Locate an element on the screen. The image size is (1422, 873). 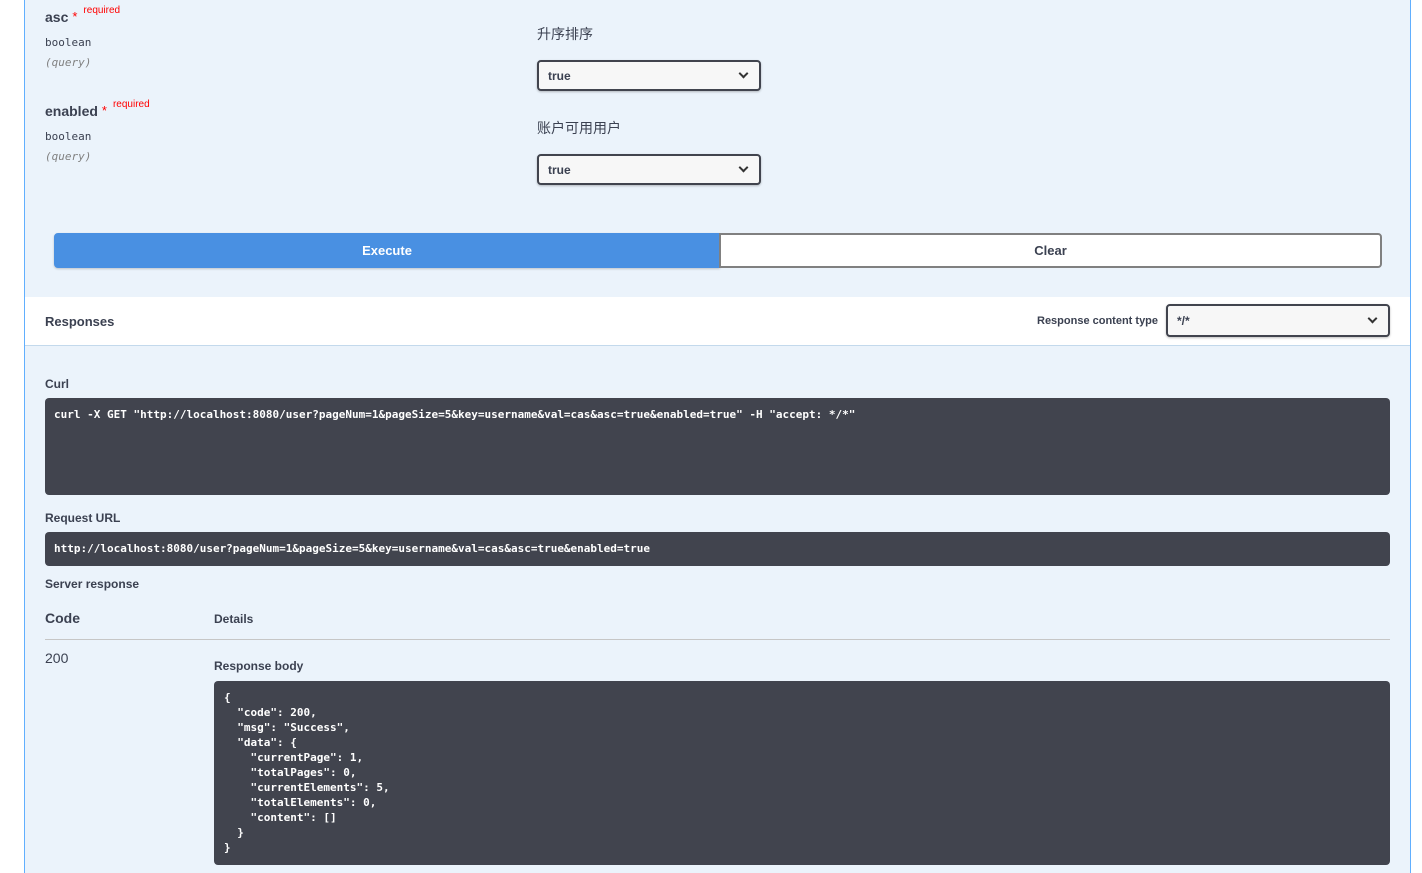
param-enabled-in: (query) is located at coordinates (68, 156).